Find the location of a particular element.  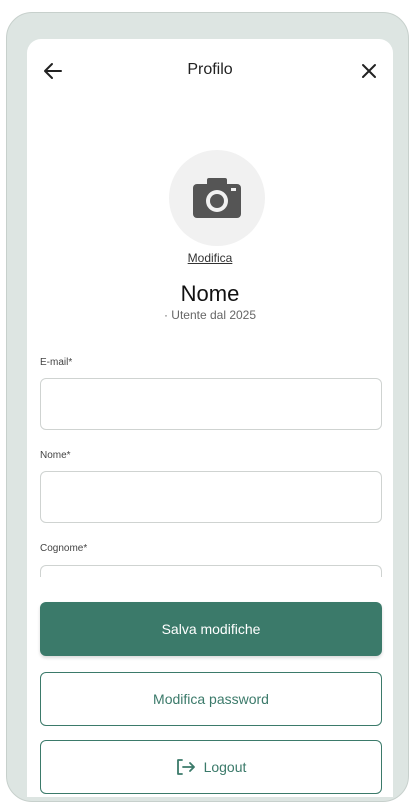

page-title: Profilo is located at coordinates (210, 69).